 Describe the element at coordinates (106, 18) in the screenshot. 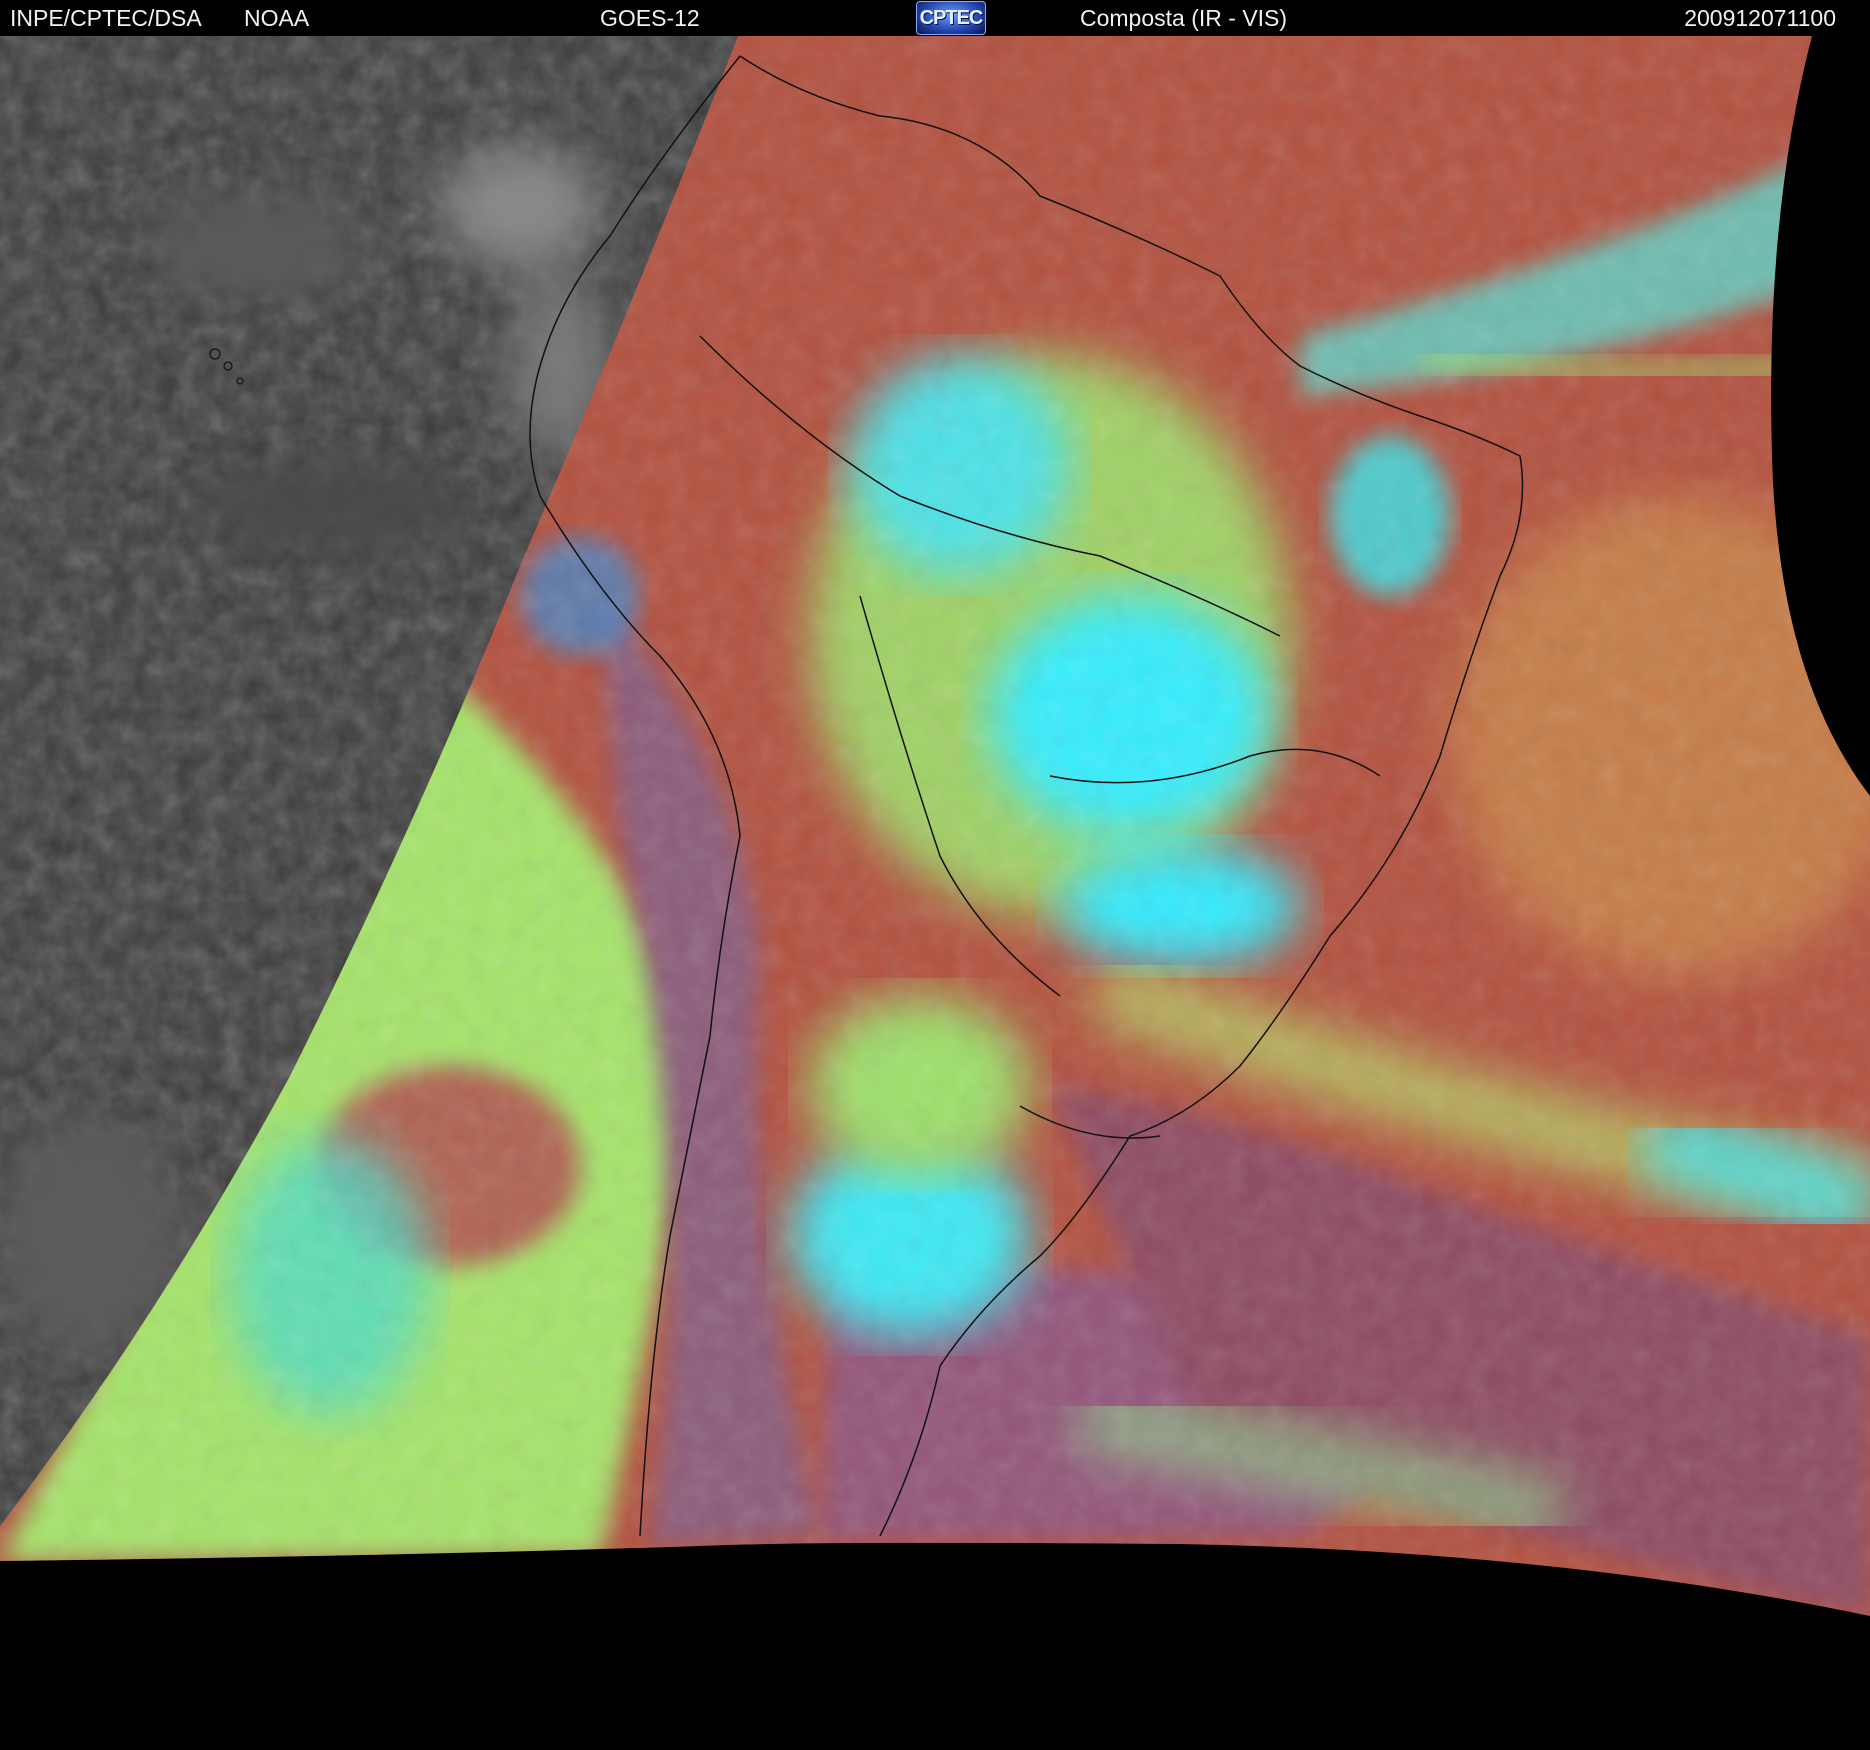

I see `organization-label: INPE/CPTEC/DSA` at that location.